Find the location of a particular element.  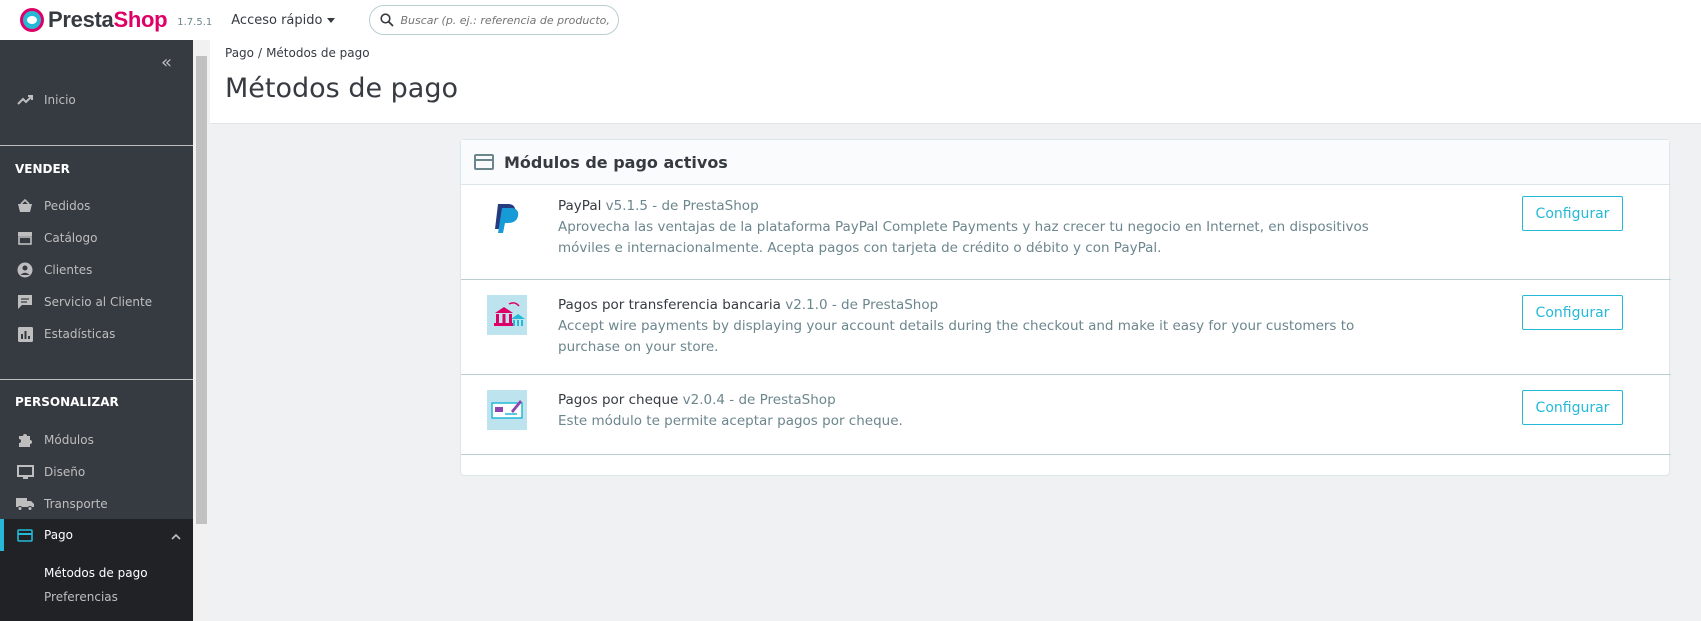

puzzle-icon is located at coordinates (25, 440).